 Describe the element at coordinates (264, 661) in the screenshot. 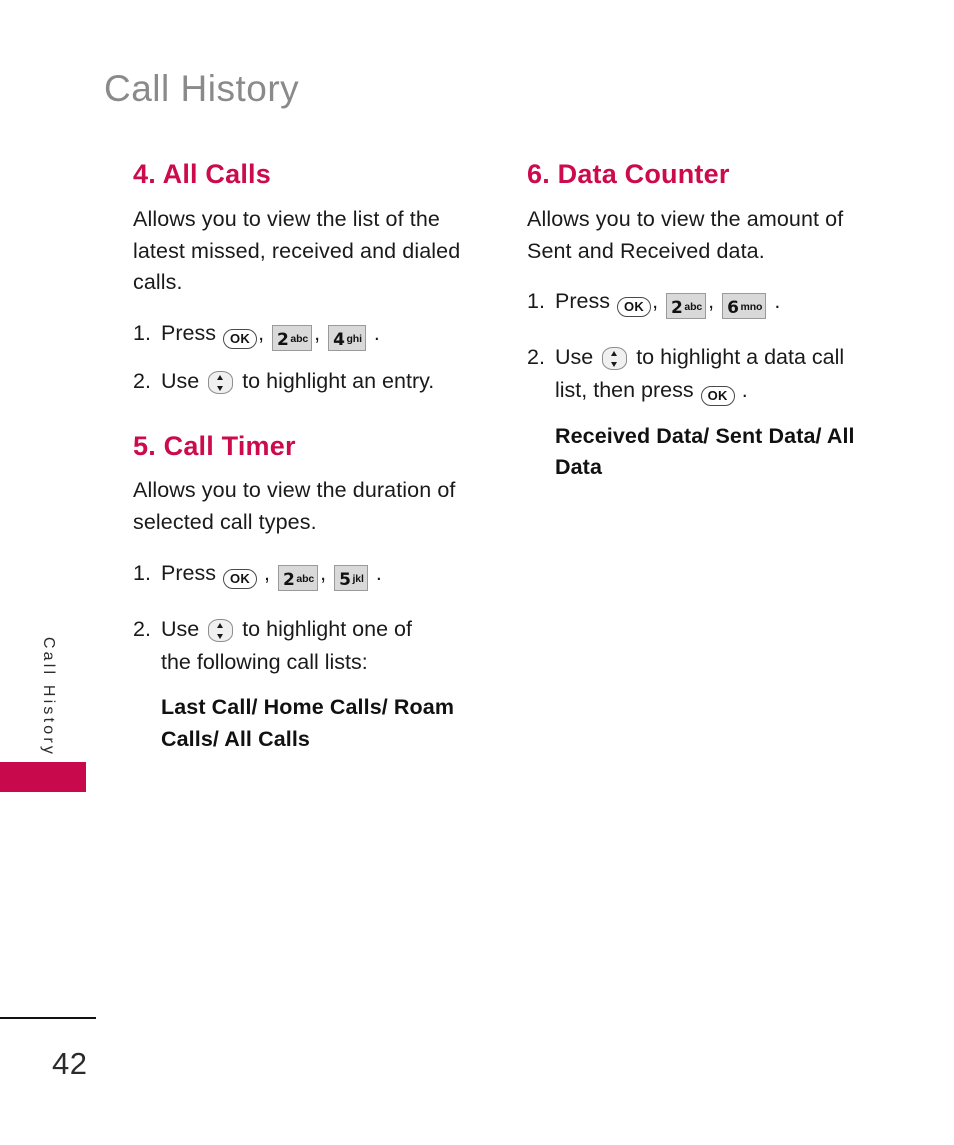

I see `step-continuation: the following call lists:` at that location.